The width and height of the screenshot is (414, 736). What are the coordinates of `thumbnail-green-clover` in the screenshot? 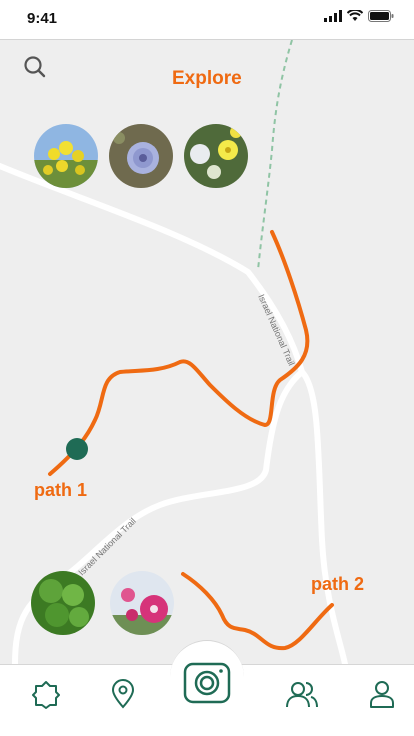 It's located at (63, 603).